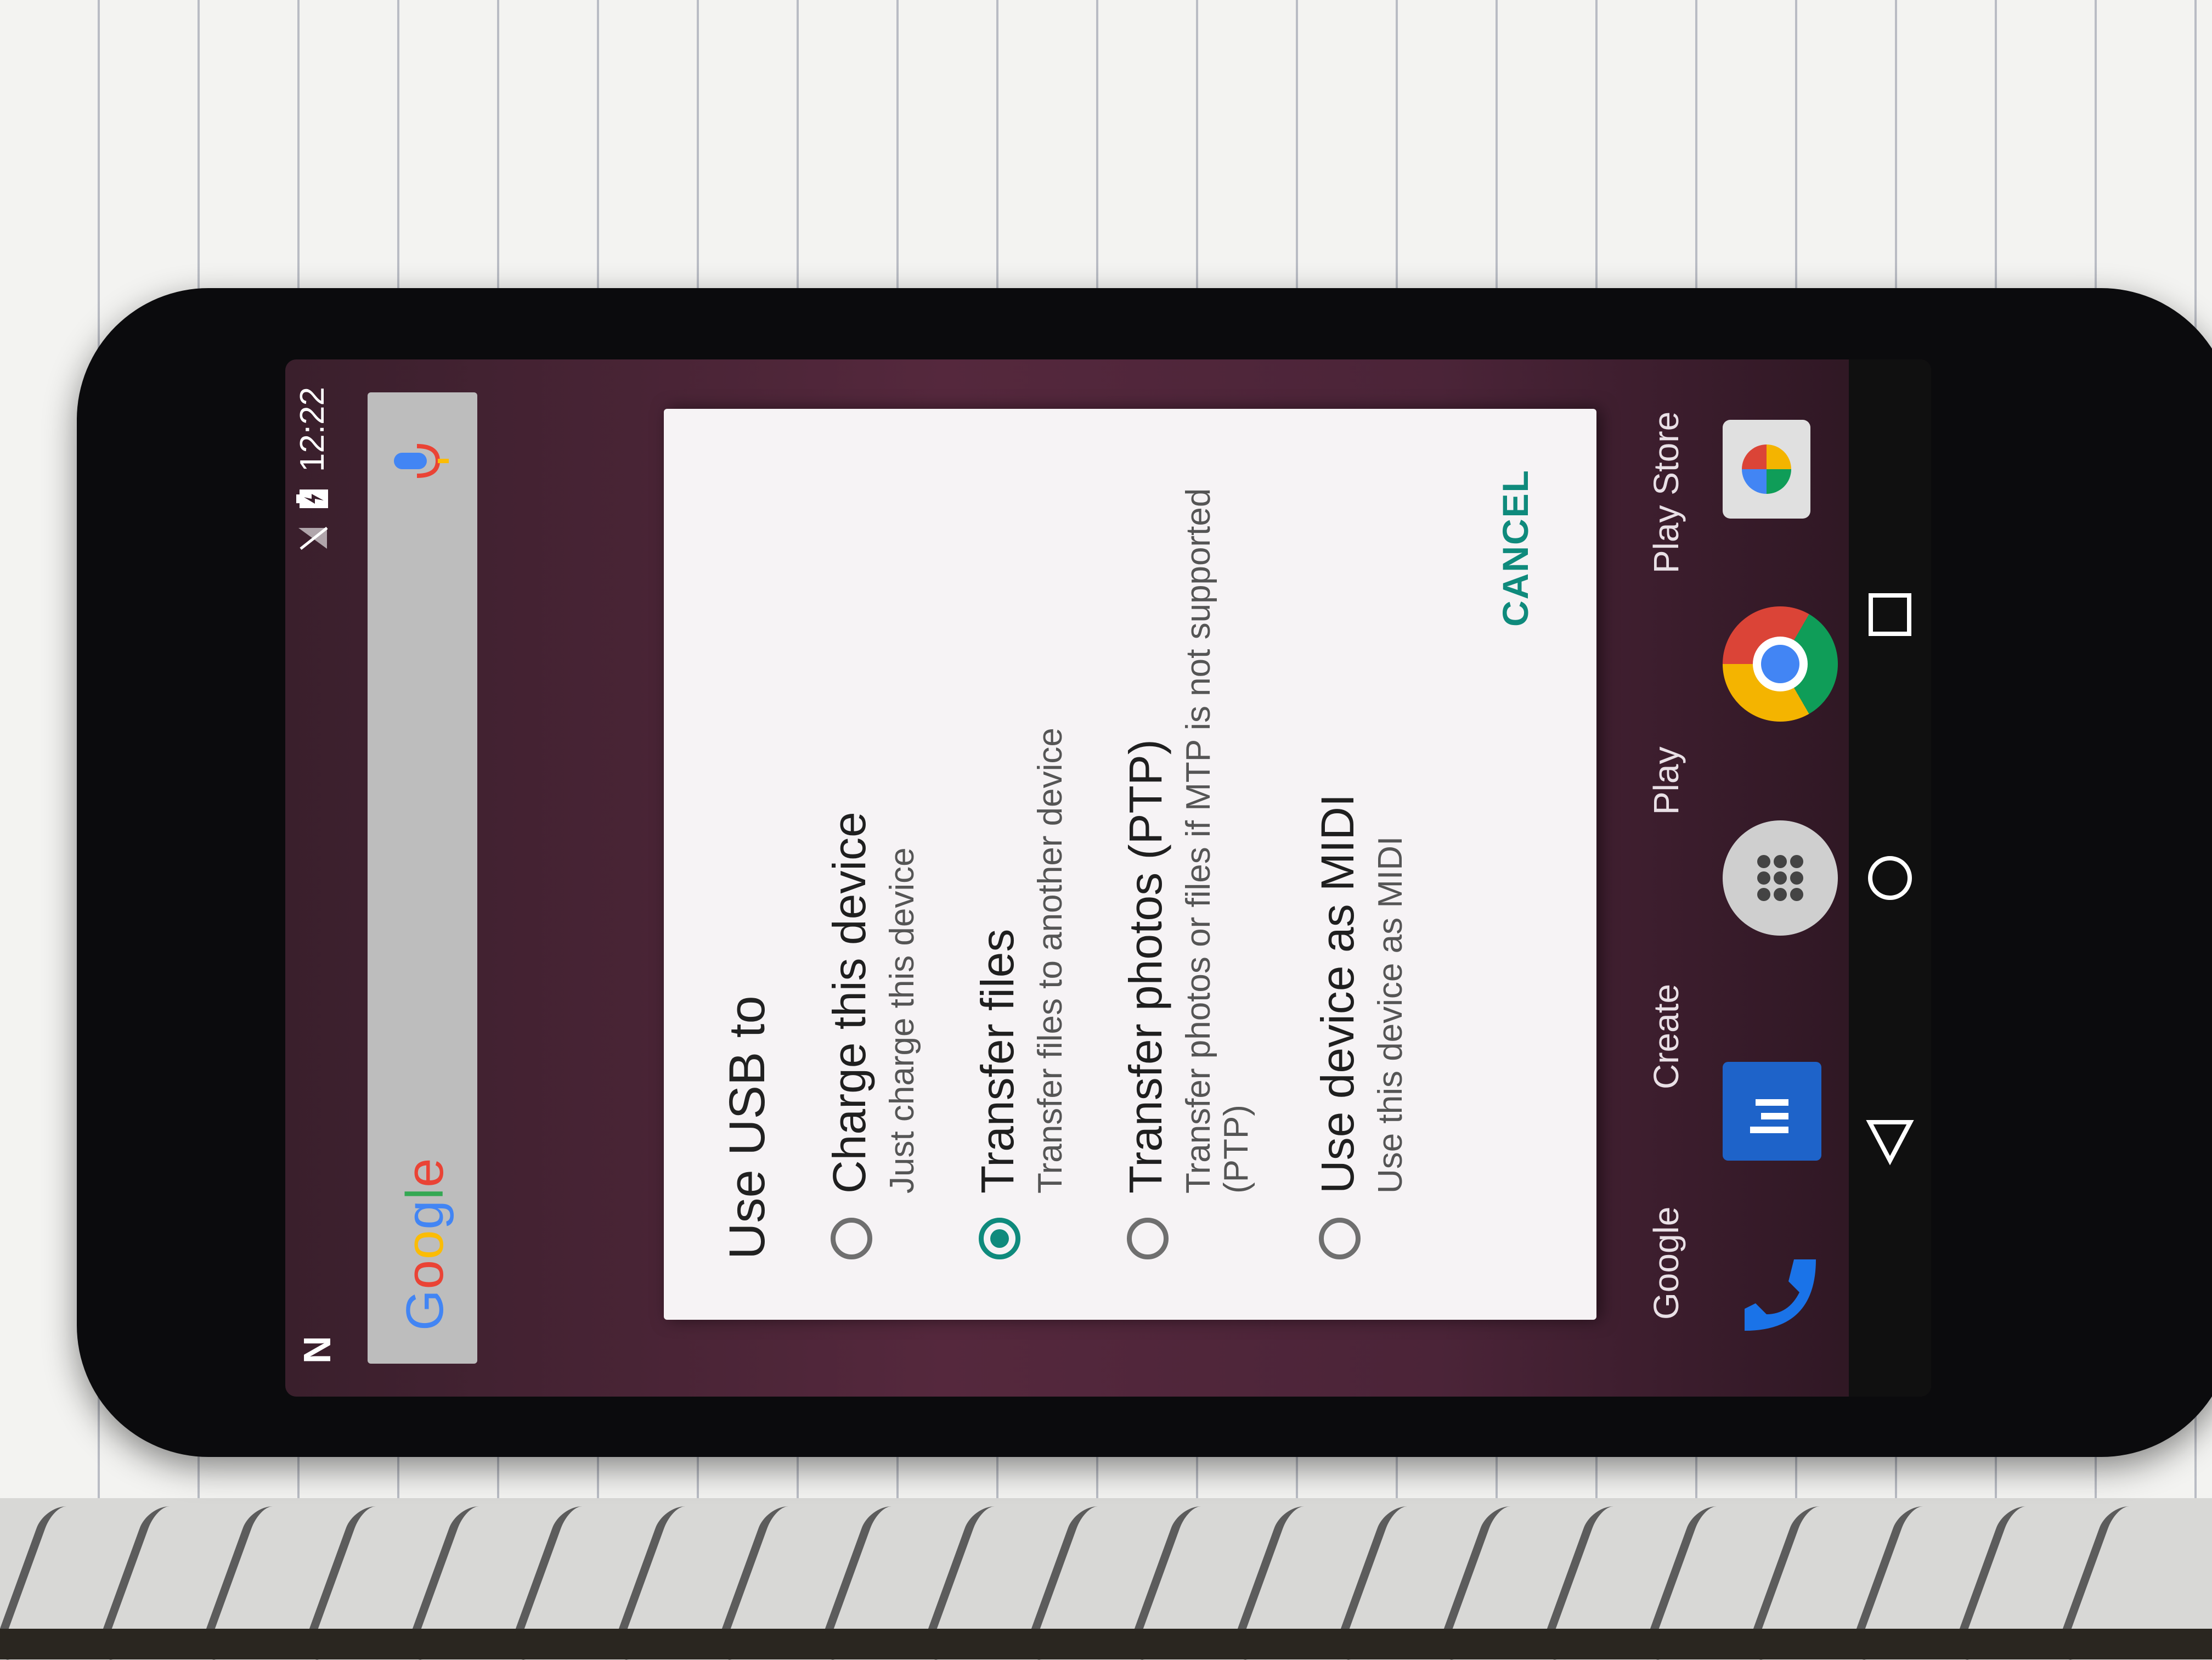 The width and height of the screenshot is (2212, 1660). What do you see at coordinates (423, 878) in the screenshot?
I see `google-search-bar: Google` at bounding box center [423, 878].